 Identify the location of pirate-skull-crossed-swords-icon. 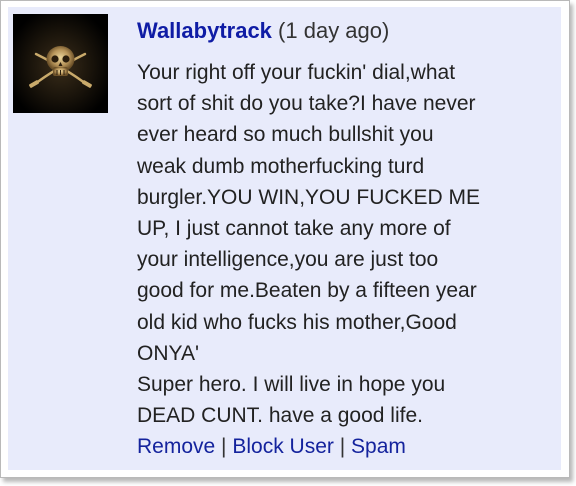
(60, 67).